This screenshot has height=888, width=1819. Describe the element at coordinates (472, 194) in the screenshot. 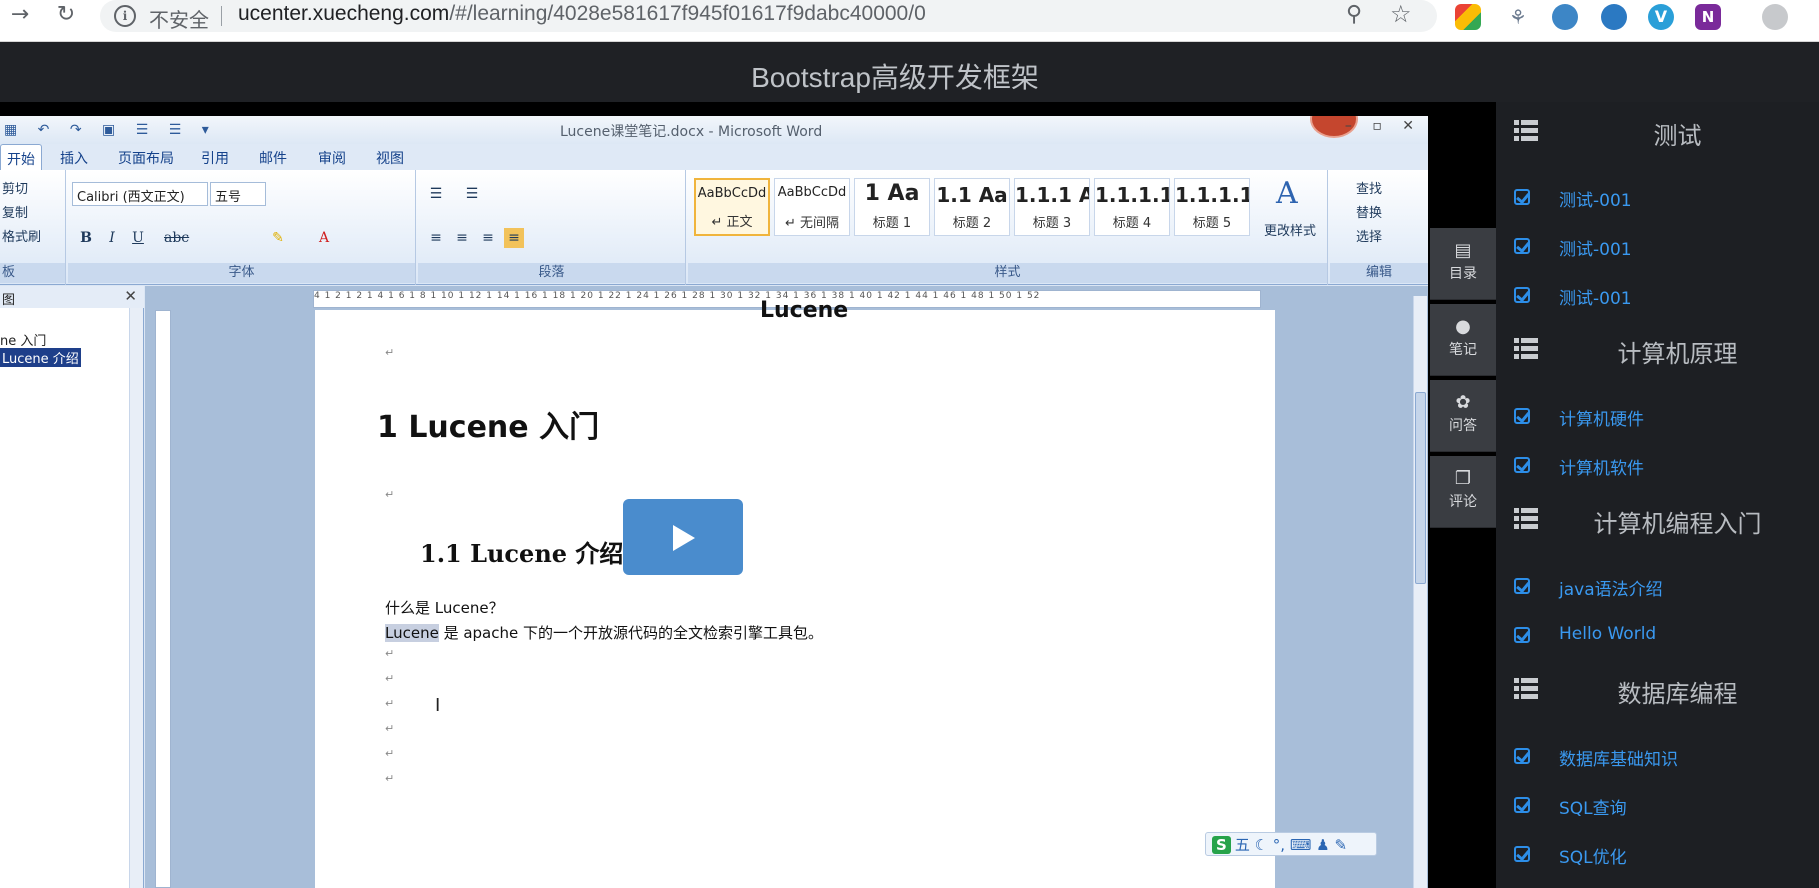

I see `numbering-icon: ☰` at that location.